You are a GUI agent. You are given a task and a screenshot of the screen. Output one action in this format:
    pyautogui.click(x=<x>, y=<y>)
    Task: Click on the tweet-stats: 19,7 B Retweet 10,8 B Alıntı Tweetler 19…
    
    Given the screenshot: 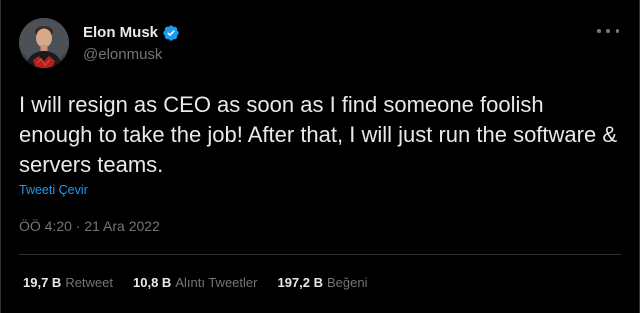 What is the action you would take?
    pyautogui.click(x=205, y=282)
    